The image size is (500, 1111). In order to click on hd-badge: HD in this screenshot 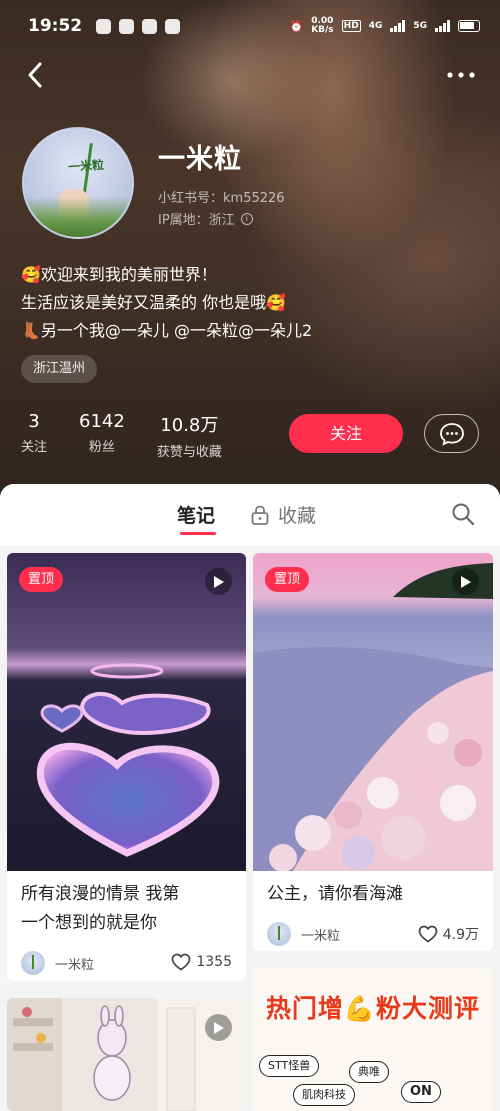, I will do `click(351, 26)`.